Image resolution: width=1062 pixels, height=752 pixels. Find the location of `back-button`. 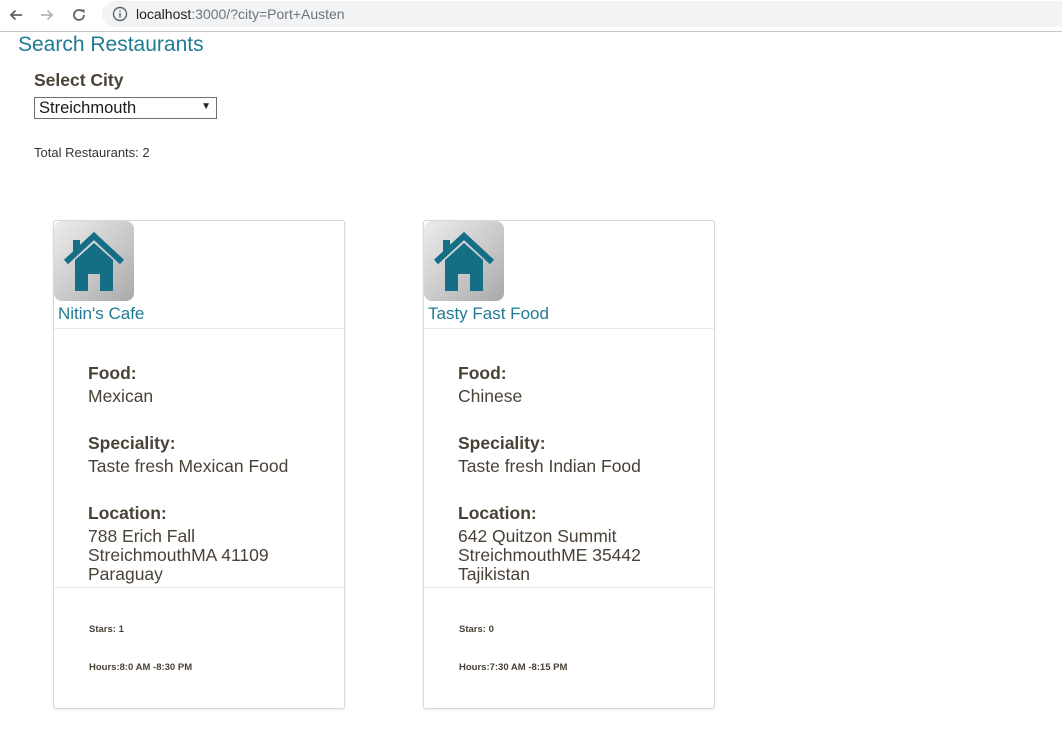

back-button is located at coordinates (16, 15).